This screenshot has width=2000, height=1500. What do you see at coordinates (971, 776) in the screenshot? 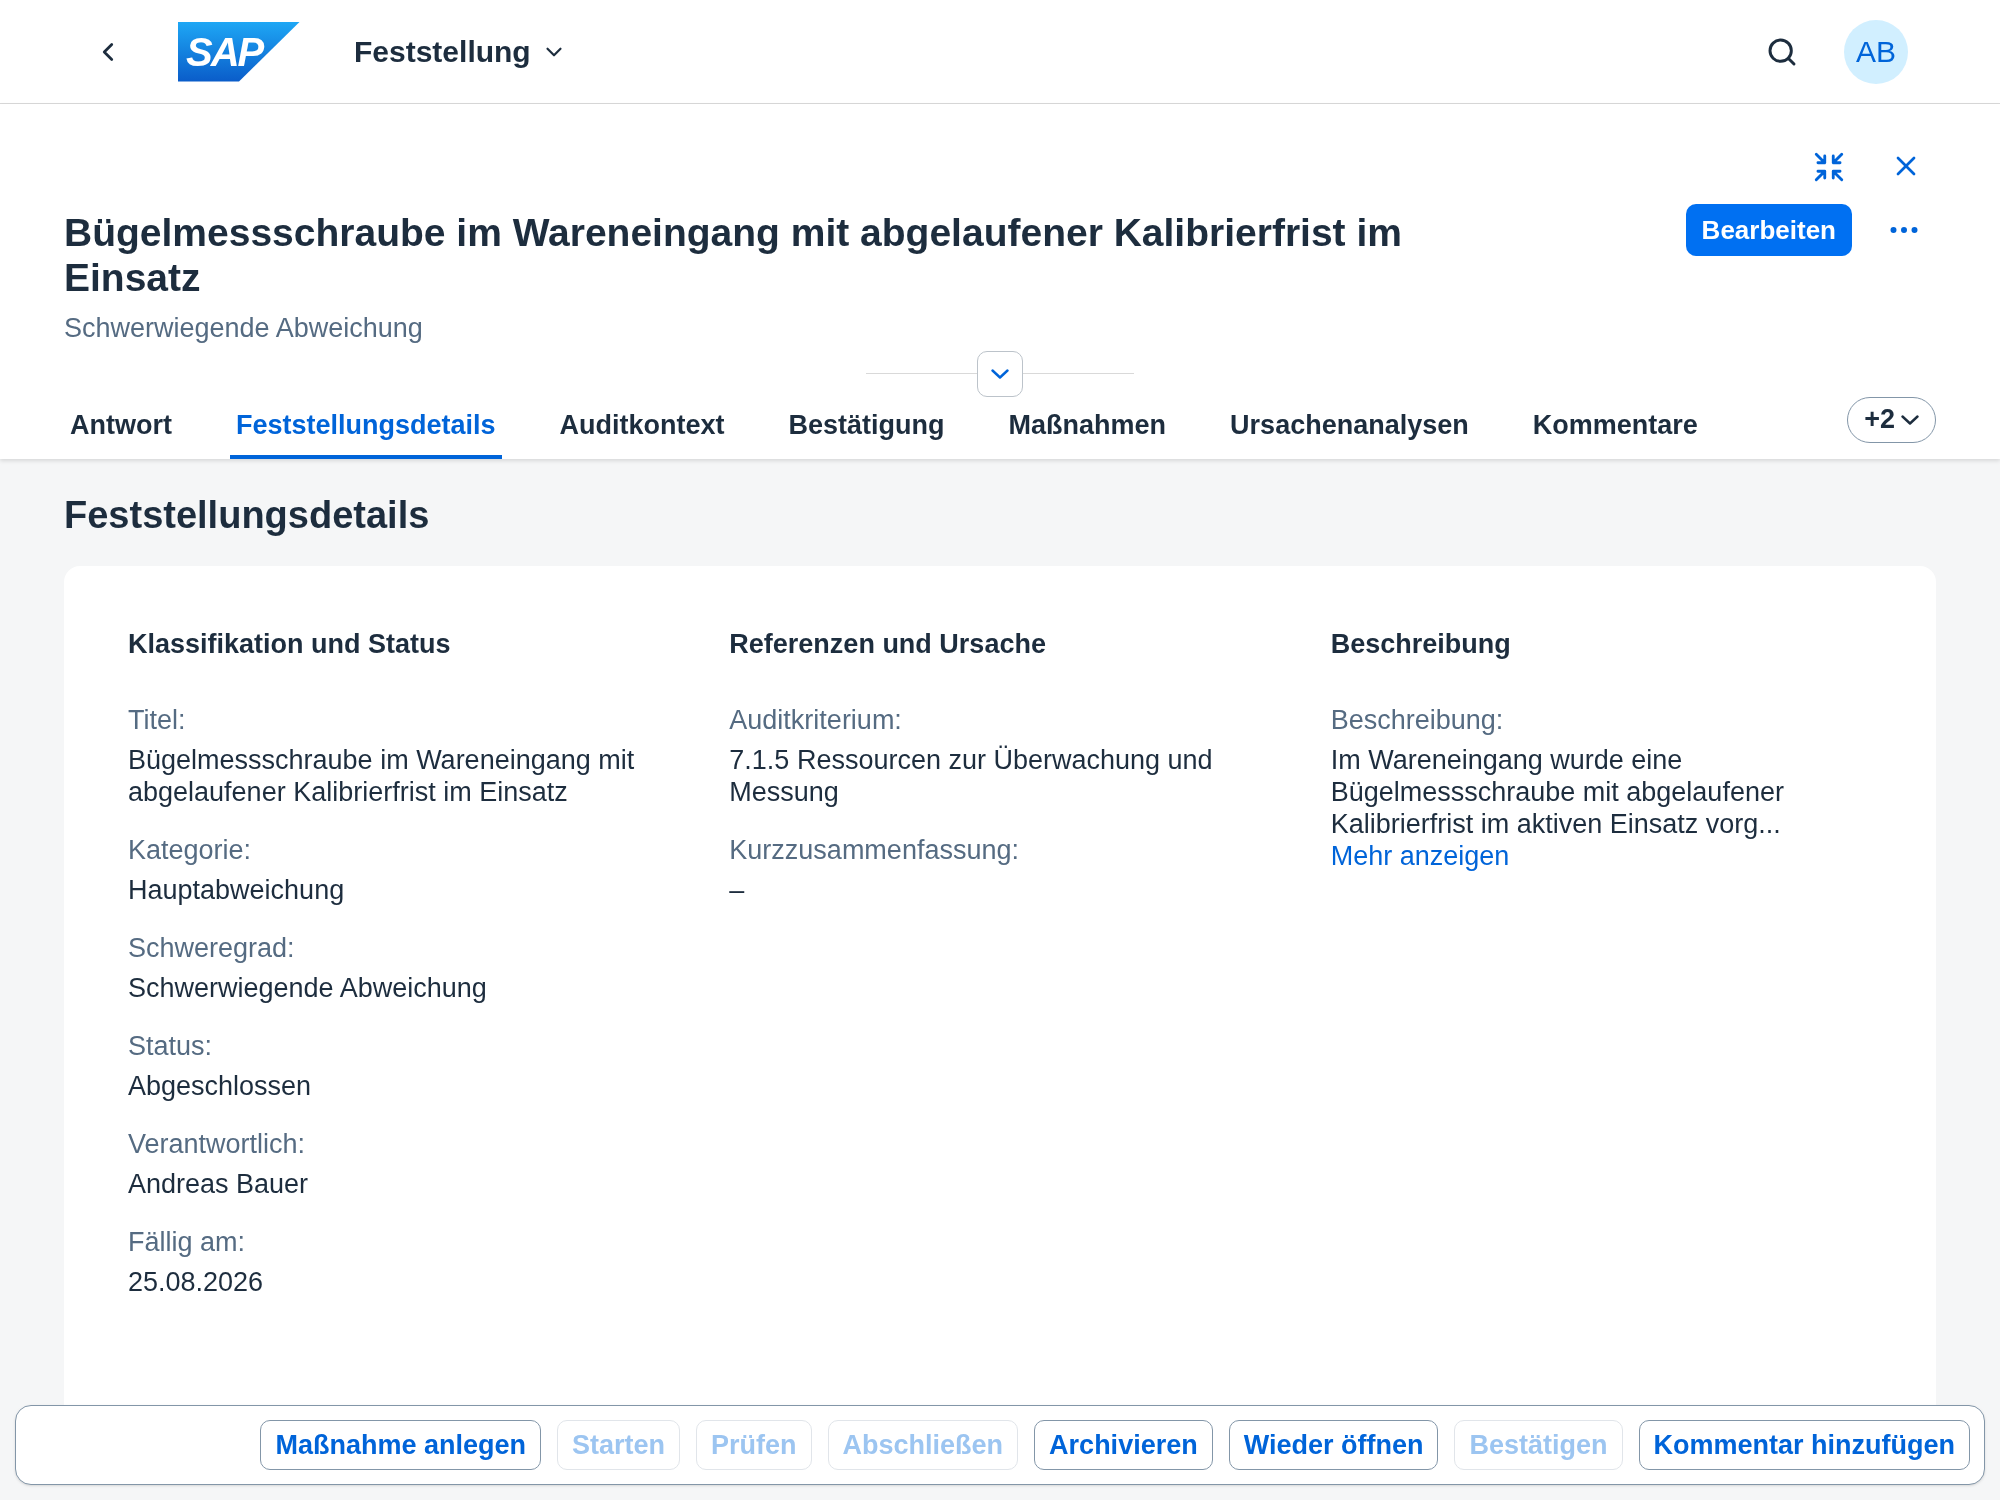
I see `field-value: 7.1.5 Ressourcen zur Überwachung und Messung` at bounding box center [971, 776].